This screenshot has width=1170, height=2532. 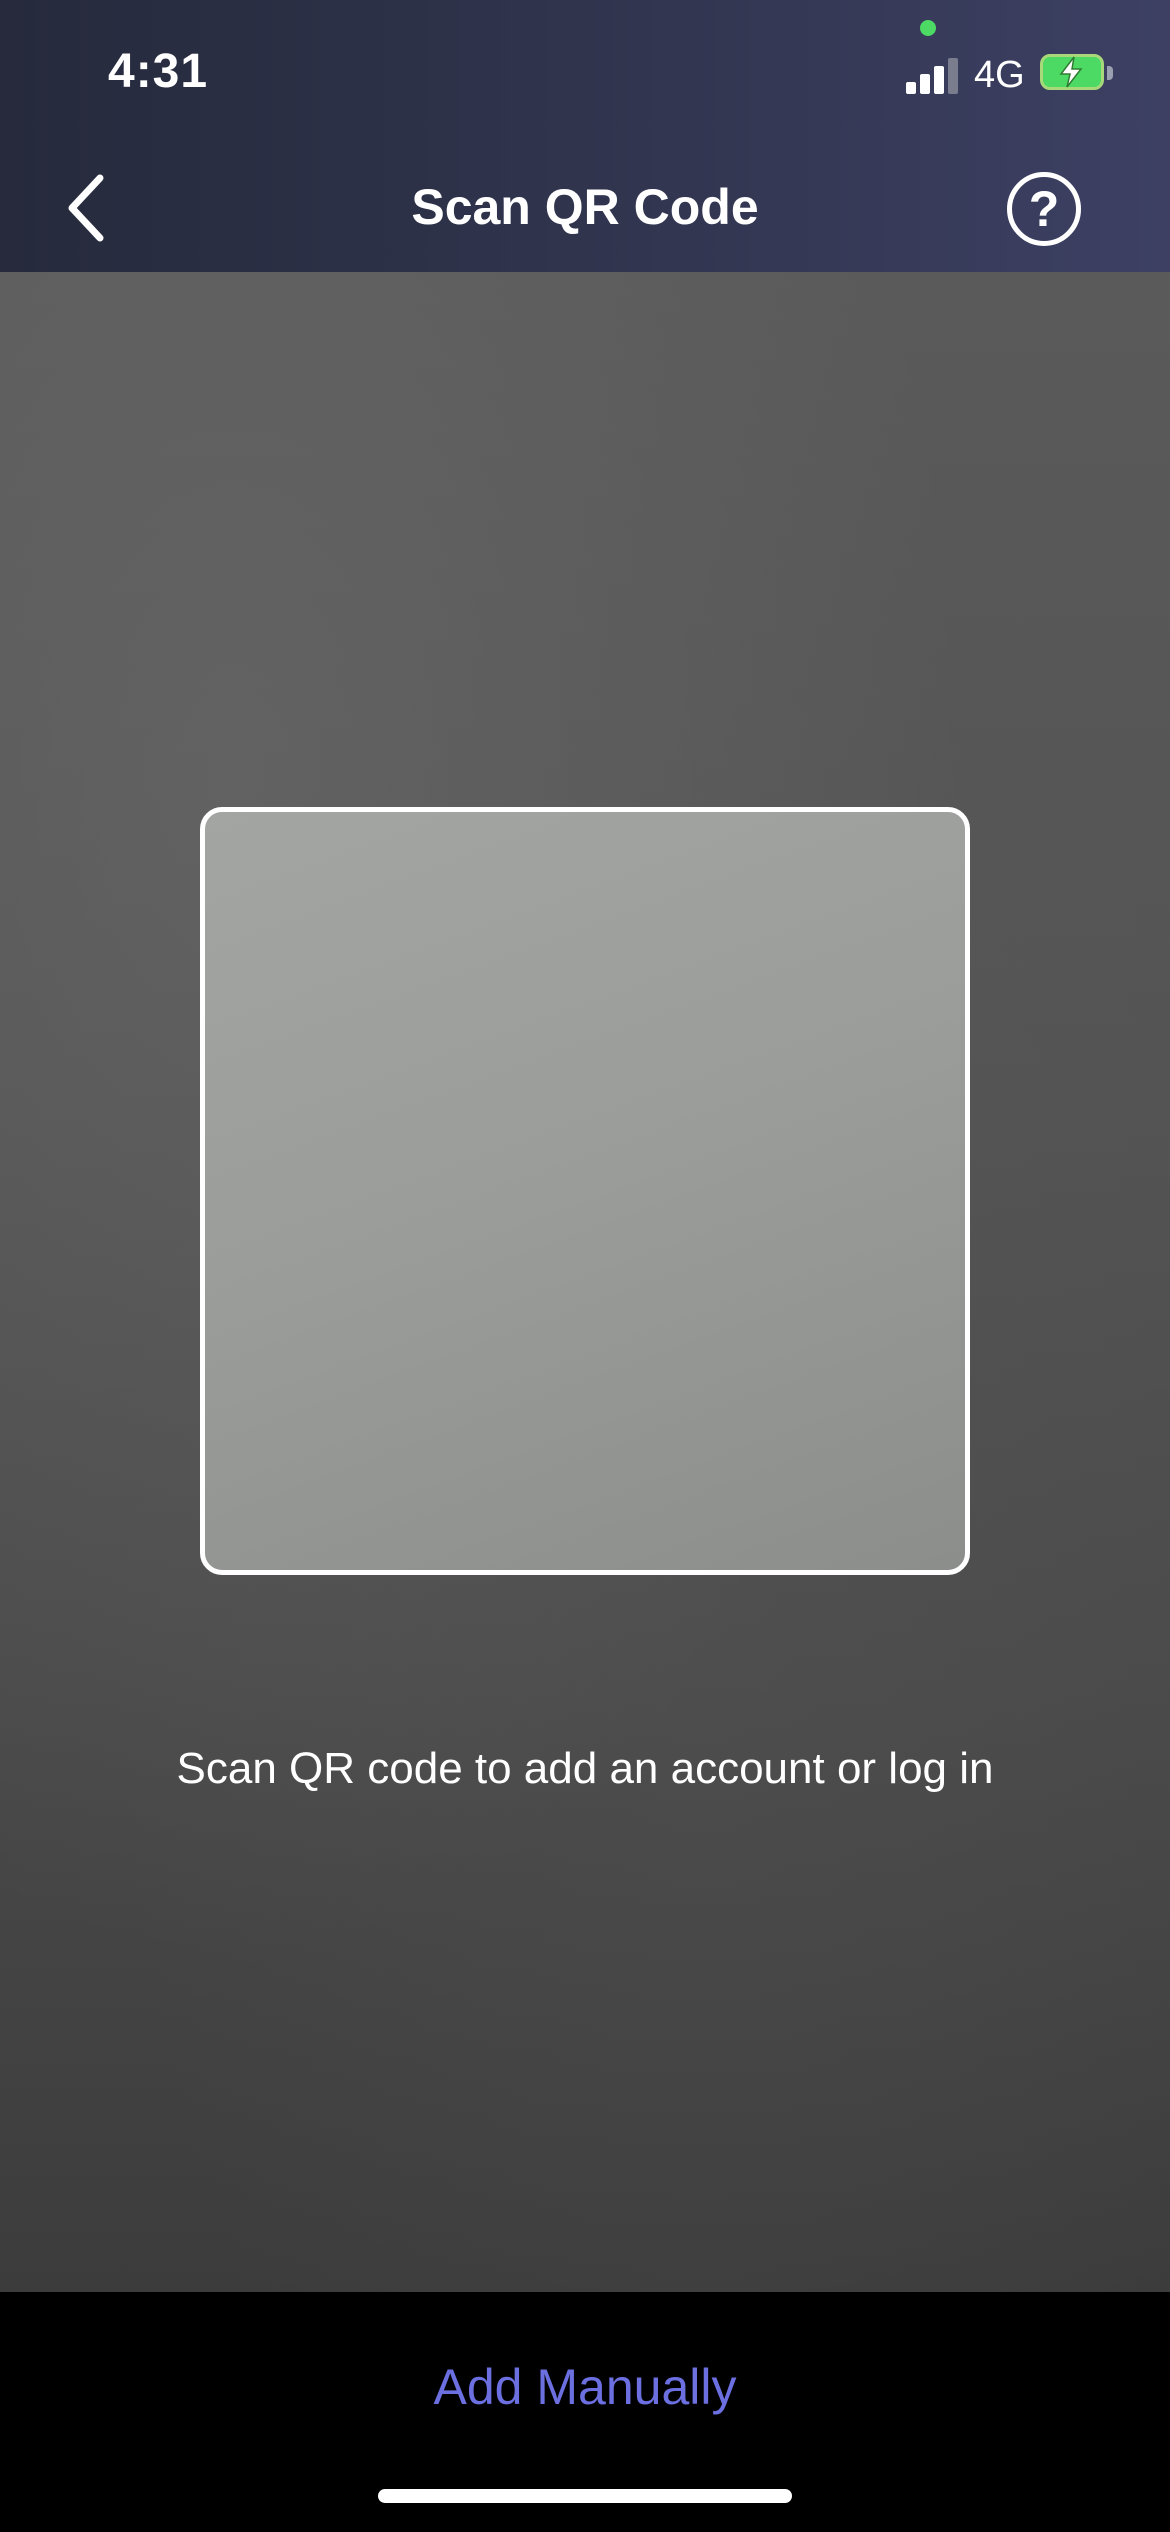 What do you see at coordinates (585, 207) in the screenshot?
I see `page-title: Scan QR Code` at bounding box center [585, 207].